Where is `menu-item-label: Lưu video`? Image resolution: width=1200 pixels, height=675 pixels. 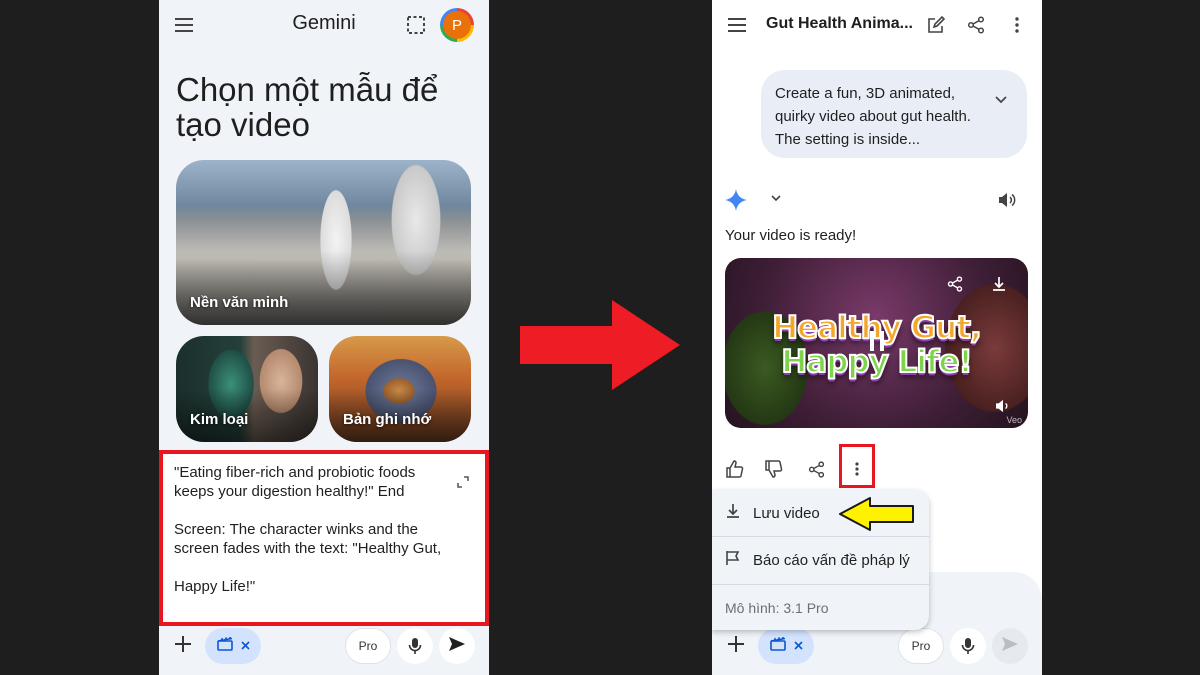
menu-item-label: Lưu video is located at coordinates (786, 513).